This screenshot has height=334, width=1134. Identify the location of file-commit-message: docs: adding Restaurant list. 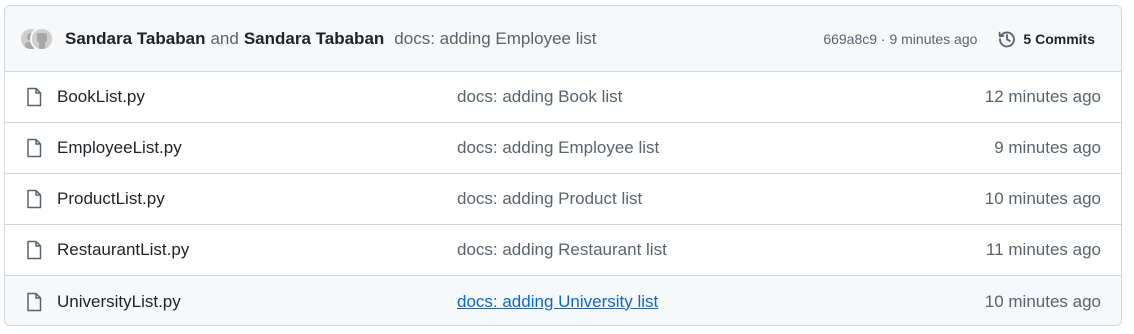
(562, 250).